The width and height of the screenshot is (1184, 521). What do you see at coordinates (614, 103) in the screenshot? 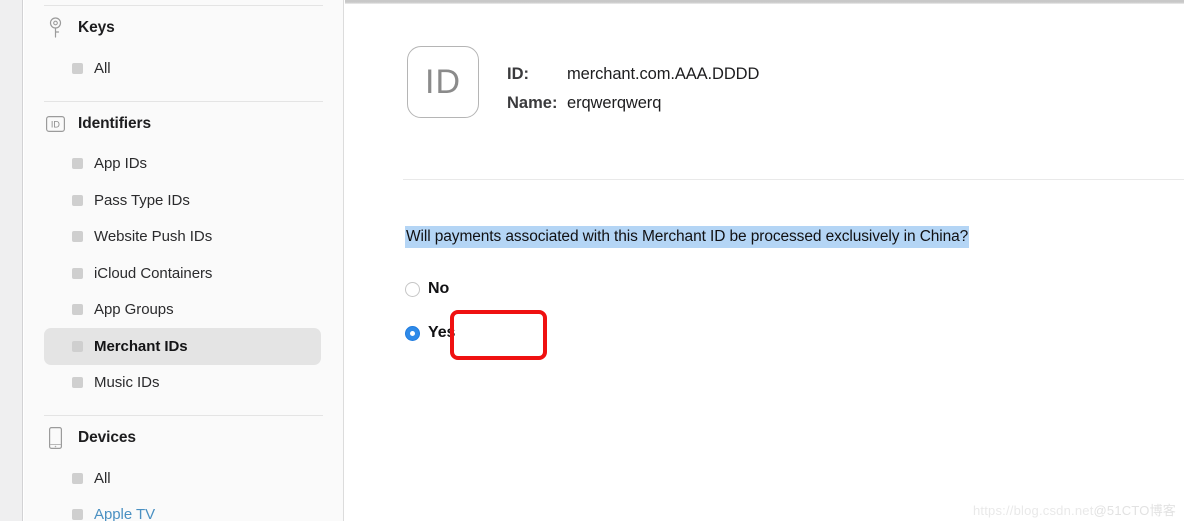
I see `field-value-name: erqwerqwerq` at bounding box center [614, 103].